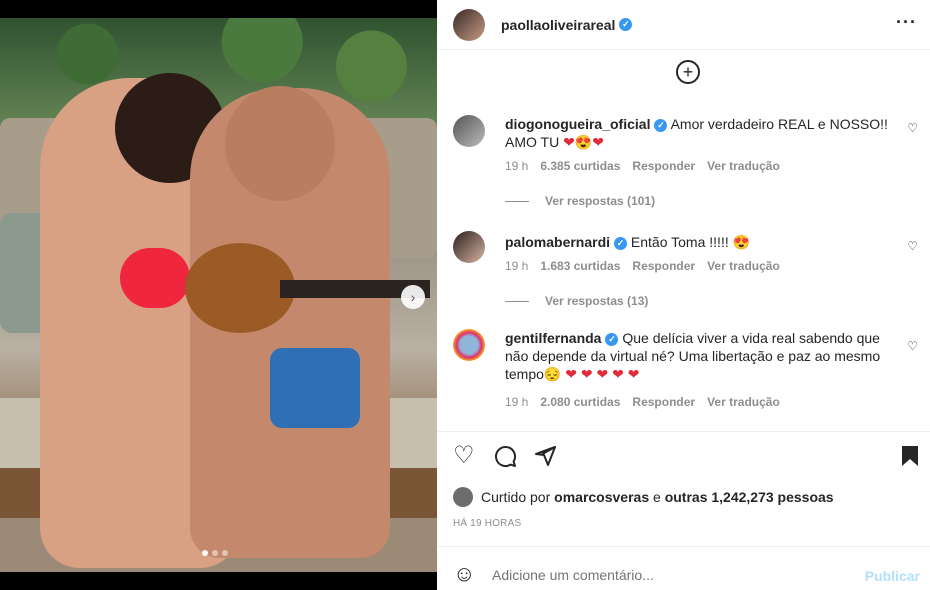 The width and height of the screenshot is (930, 590). Describe the element at coordinates (469, 24) in the screenshot. I see `author-avatar` at that location.